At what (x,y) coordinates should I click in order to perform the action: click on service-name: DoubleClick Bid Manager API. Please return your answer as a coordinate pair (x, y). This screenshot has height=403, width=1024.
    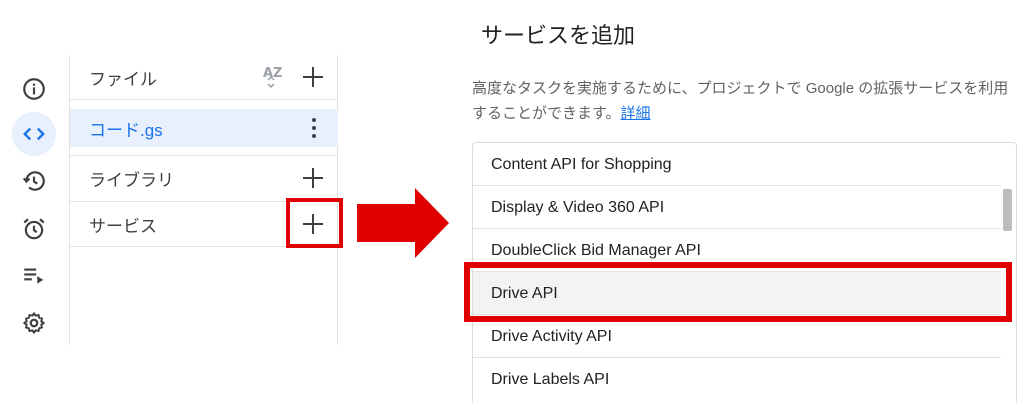
    Looking at the image, I should click on (596, 250).